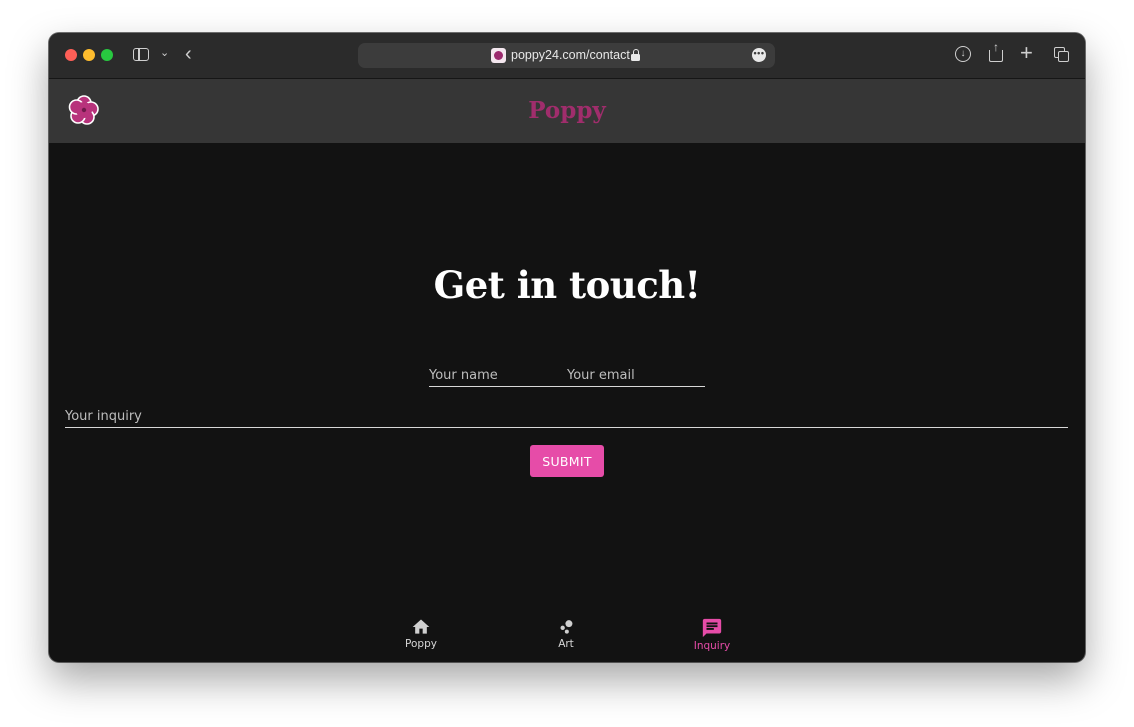 The height and width of the screenshot is (727, 1134). I want to click on app-title: Poppy, so click(567, 110).